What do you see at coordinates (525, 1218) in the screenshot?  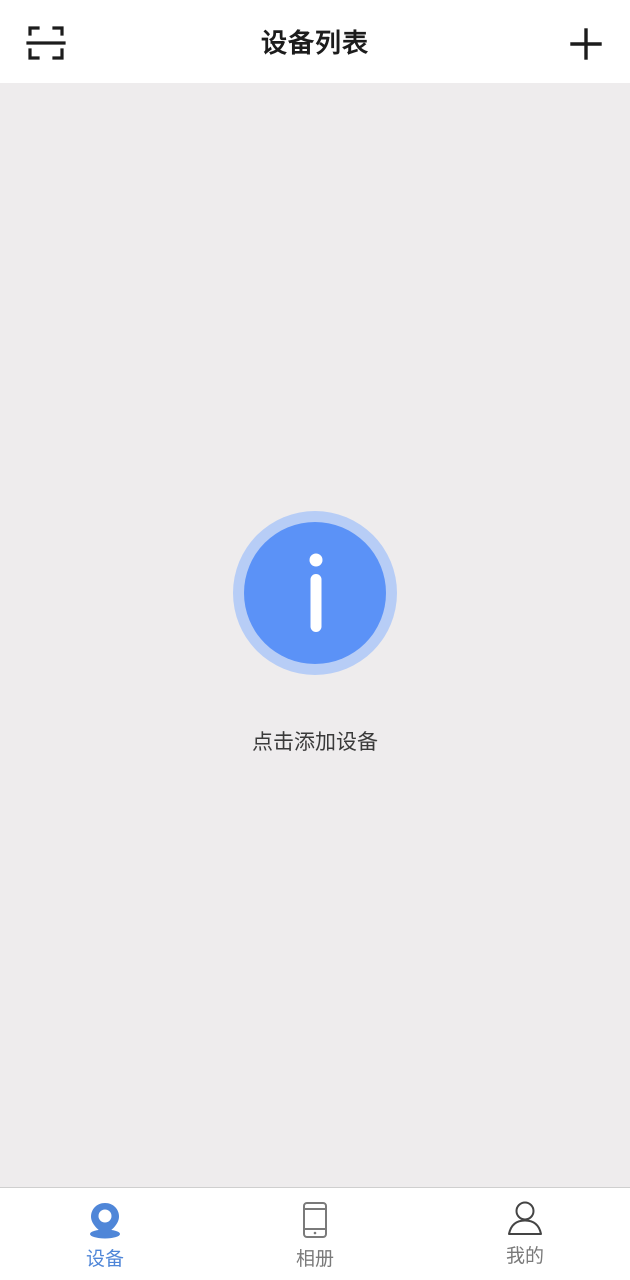 I see `user-icon` at bounding box center [525, 1218].